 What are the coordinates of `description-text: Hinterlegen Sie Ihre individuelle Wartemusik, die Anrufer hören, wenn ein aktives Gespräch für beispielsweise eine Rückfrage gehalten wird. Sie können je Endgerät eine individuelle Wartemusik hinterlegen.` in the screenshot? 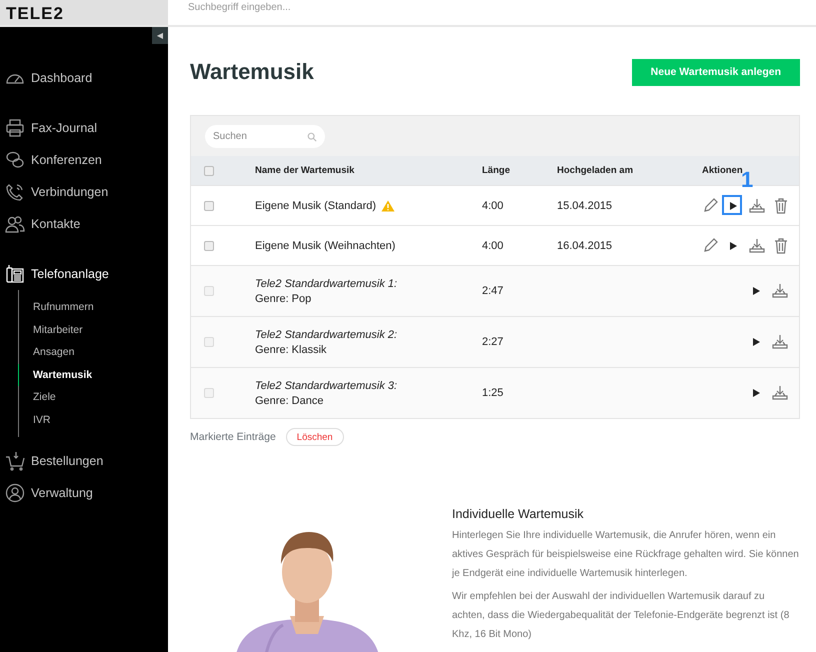 It's located at (626, 555).